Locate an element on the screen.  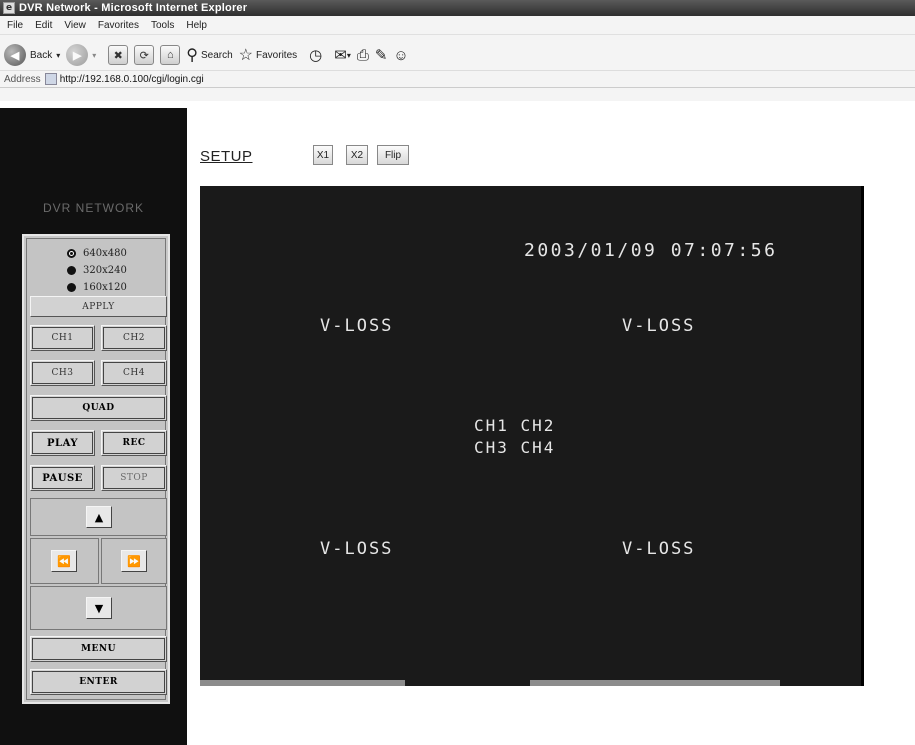
enter-button: ENTER is located at coordinates (98, 682).